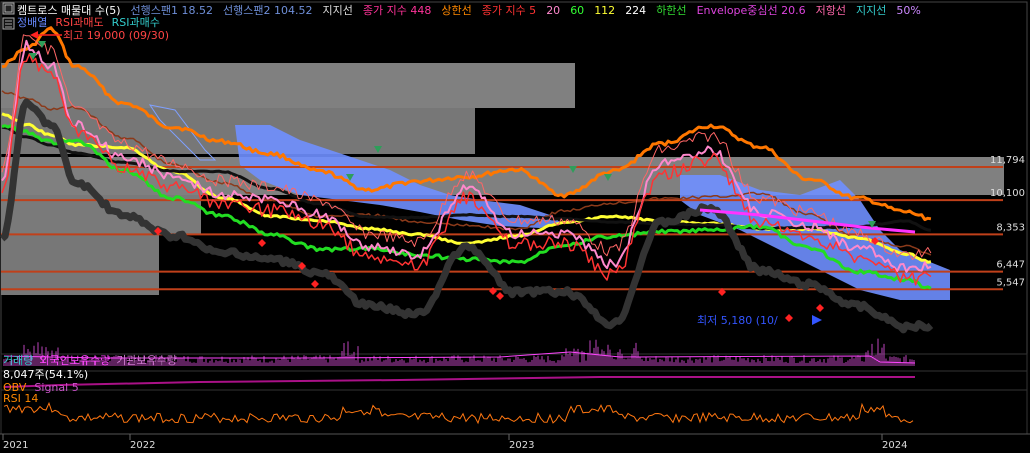 This screenshot has width=1030, height=453. What do you see at coordinates (136, 22) in the screenshot?
I see `legend-item: RSI과매수` at bounding box center [136, 22].